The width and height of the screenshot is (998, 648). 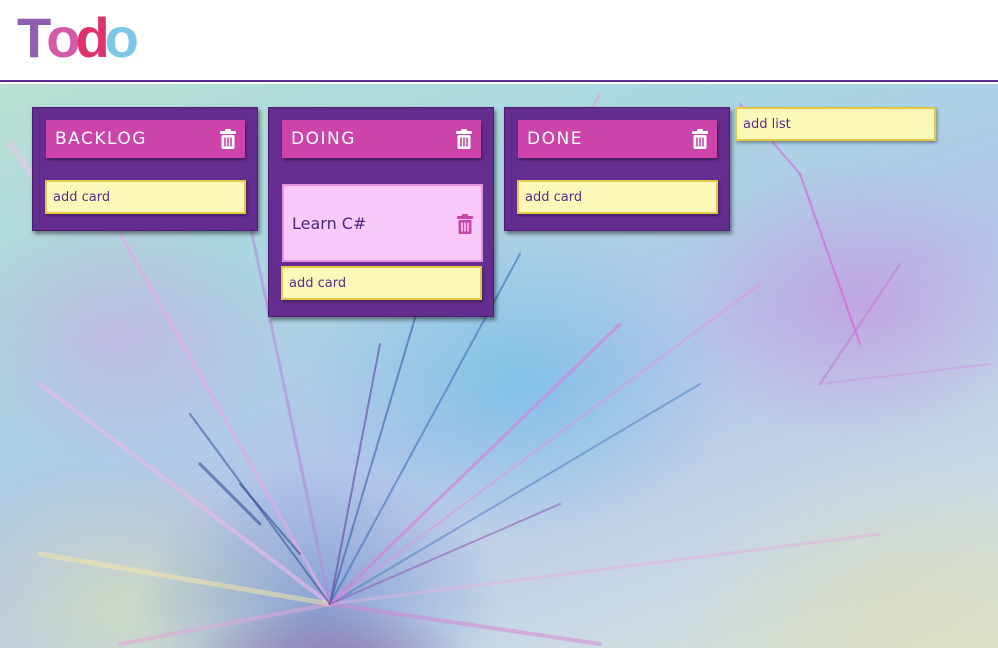 I want to click on logo-letter: d, so click(x=92, y=37).